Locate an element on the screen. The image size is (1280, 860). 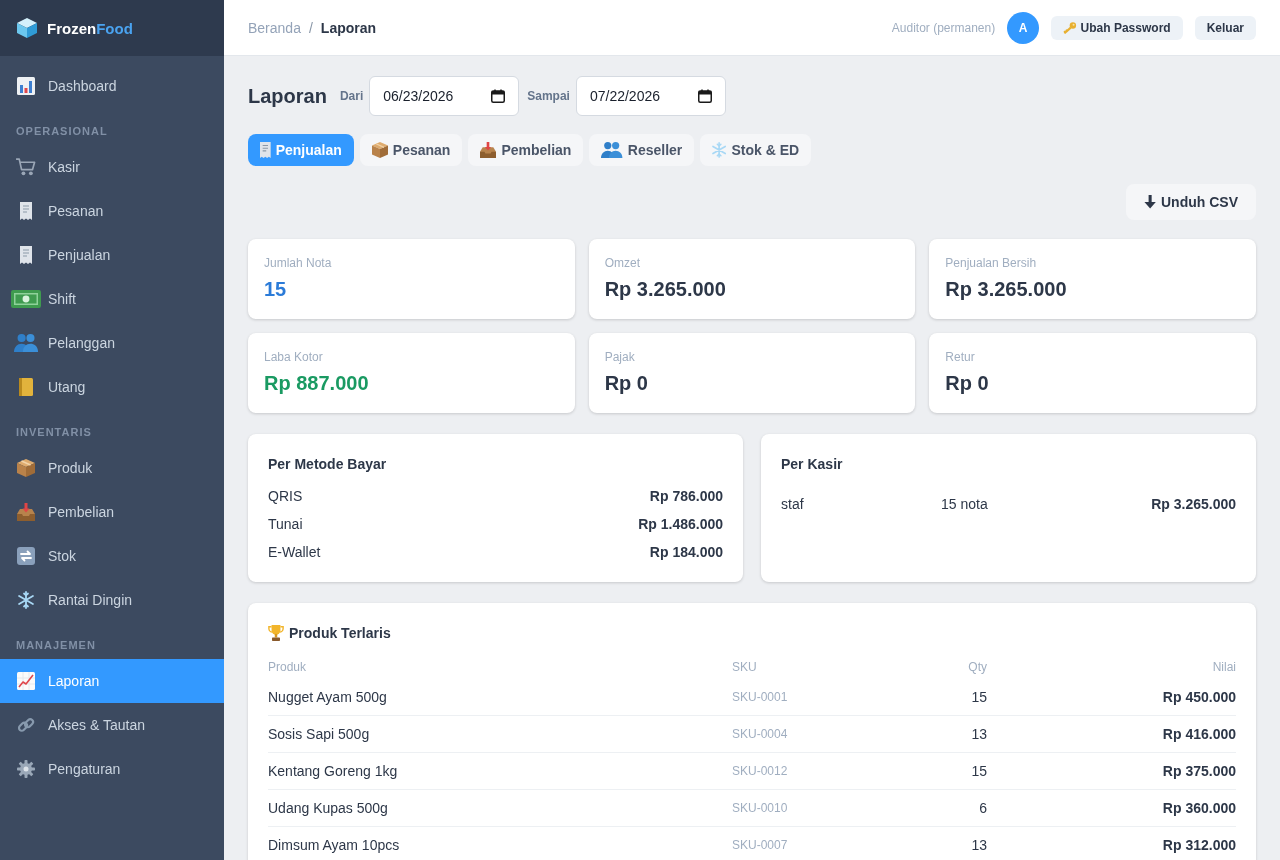
nav-item: Penjualan is located at coordinates (112, 255).